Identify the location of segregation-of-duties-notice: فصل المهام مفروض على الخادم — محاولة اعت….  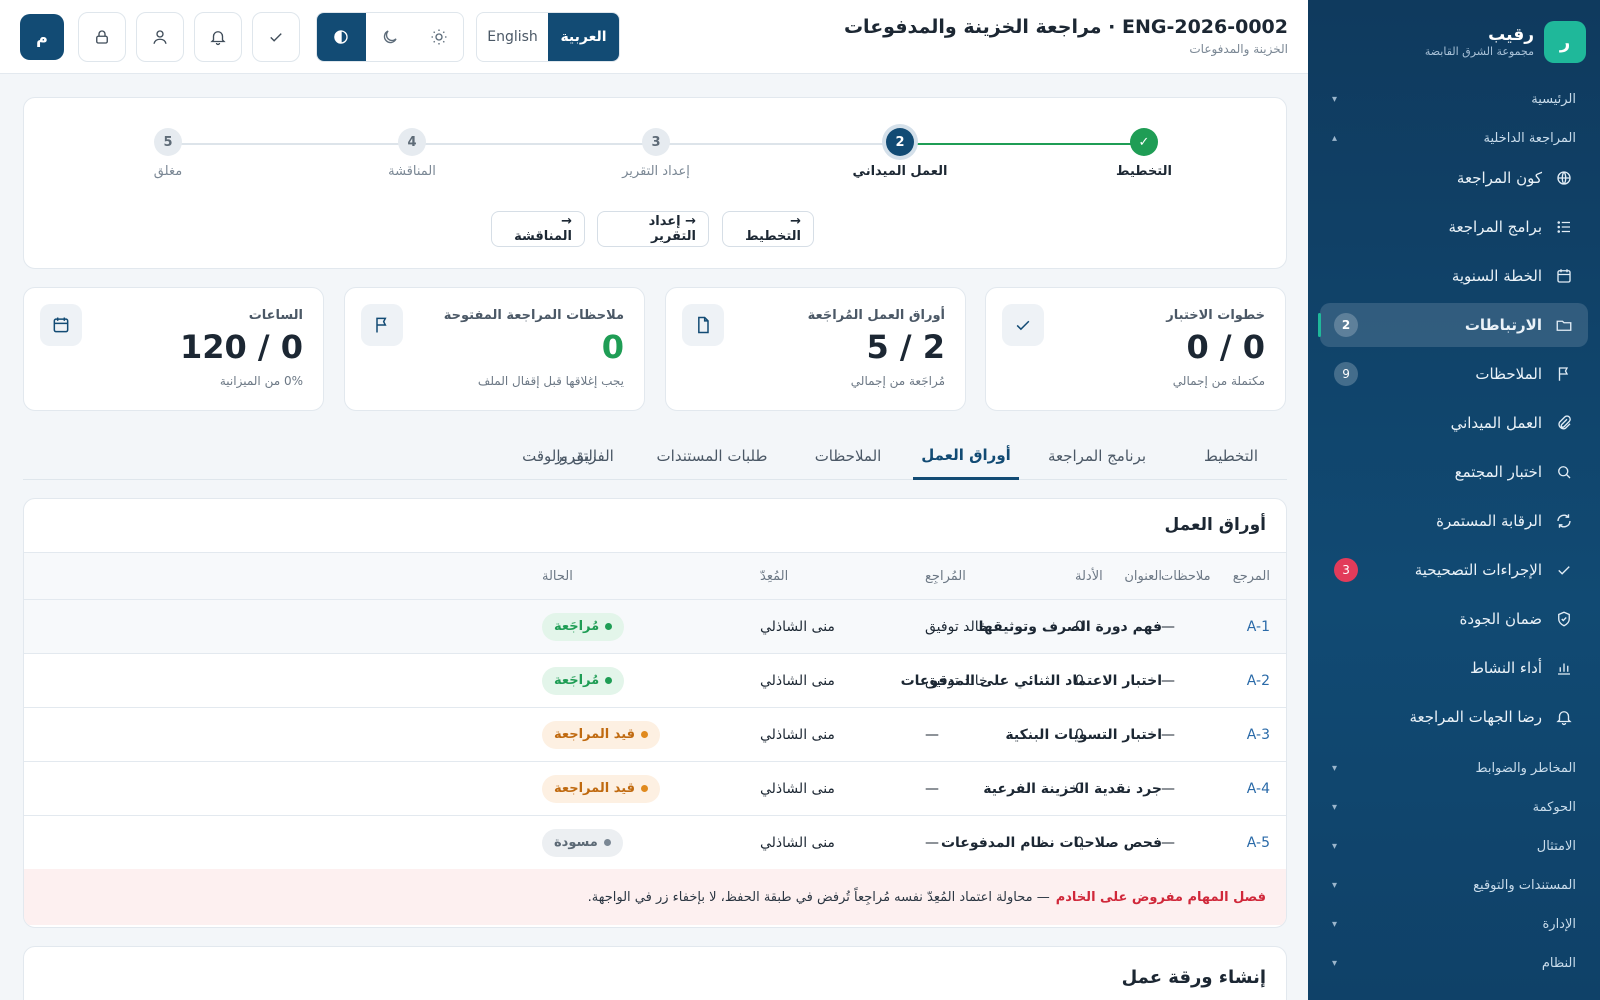
(655, 897).